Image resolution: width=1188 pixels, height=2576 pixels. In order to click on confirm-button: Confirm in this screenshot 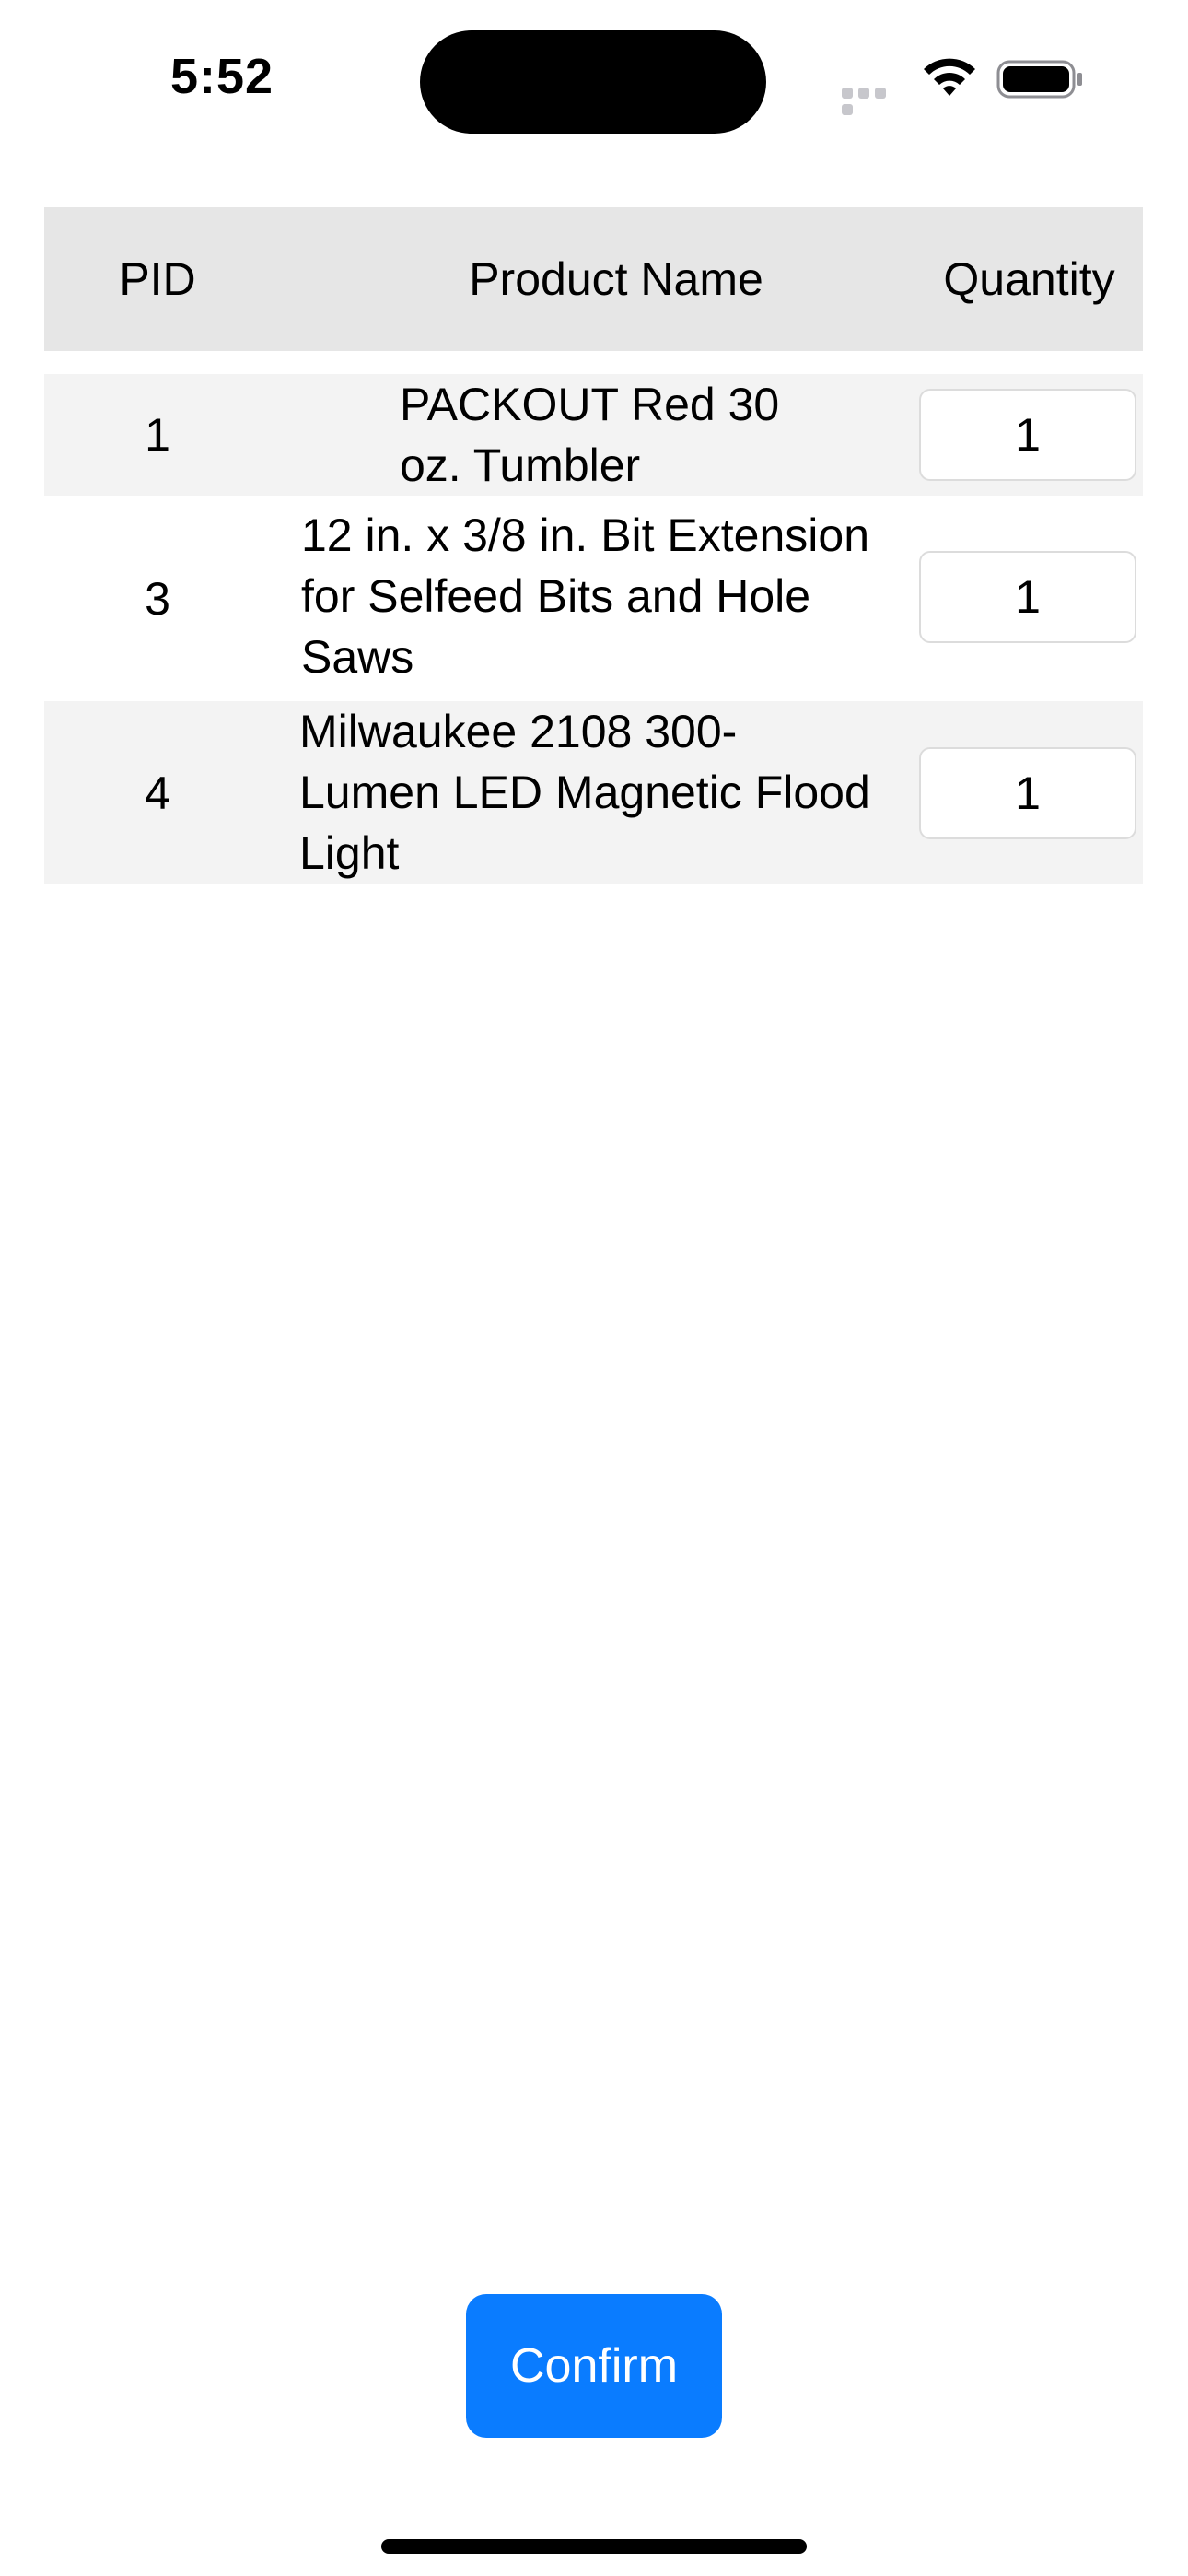, I will do `click(594, 2366)`.